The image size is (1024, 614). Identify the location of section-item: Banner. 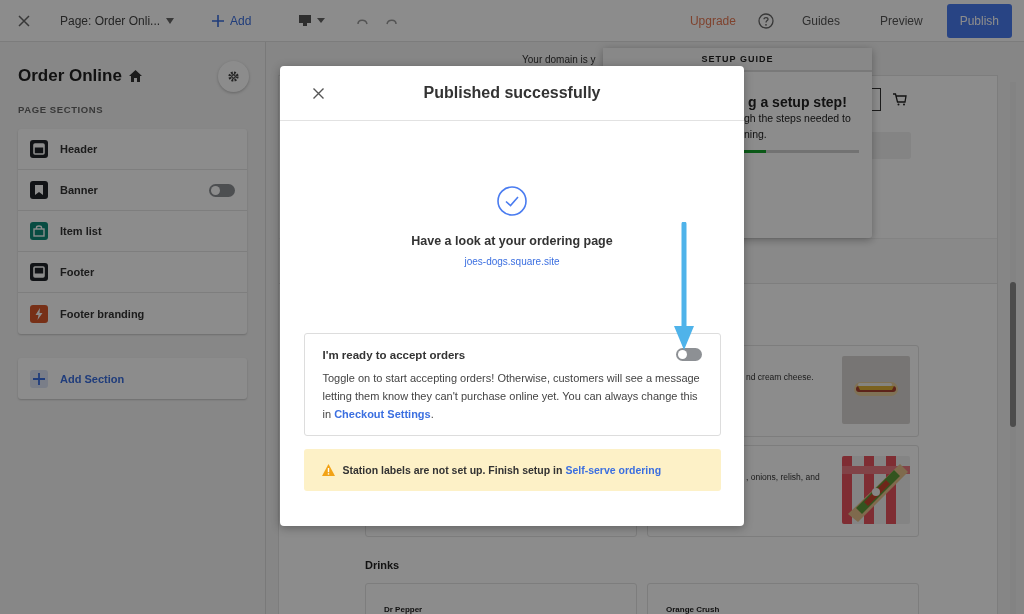
(132, 190).